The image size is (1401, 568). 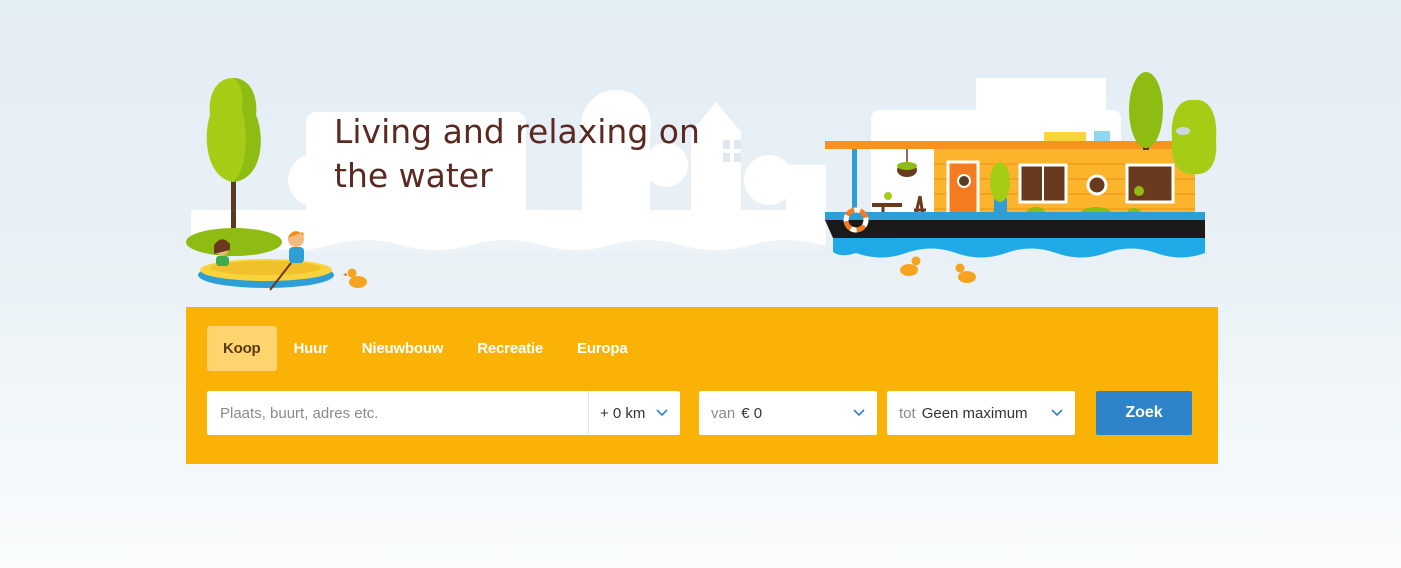 What do you see at coordinates (623, 413) in the screenshot?
I see `radius-value: + 0 km` at bounding box center [623, 413].